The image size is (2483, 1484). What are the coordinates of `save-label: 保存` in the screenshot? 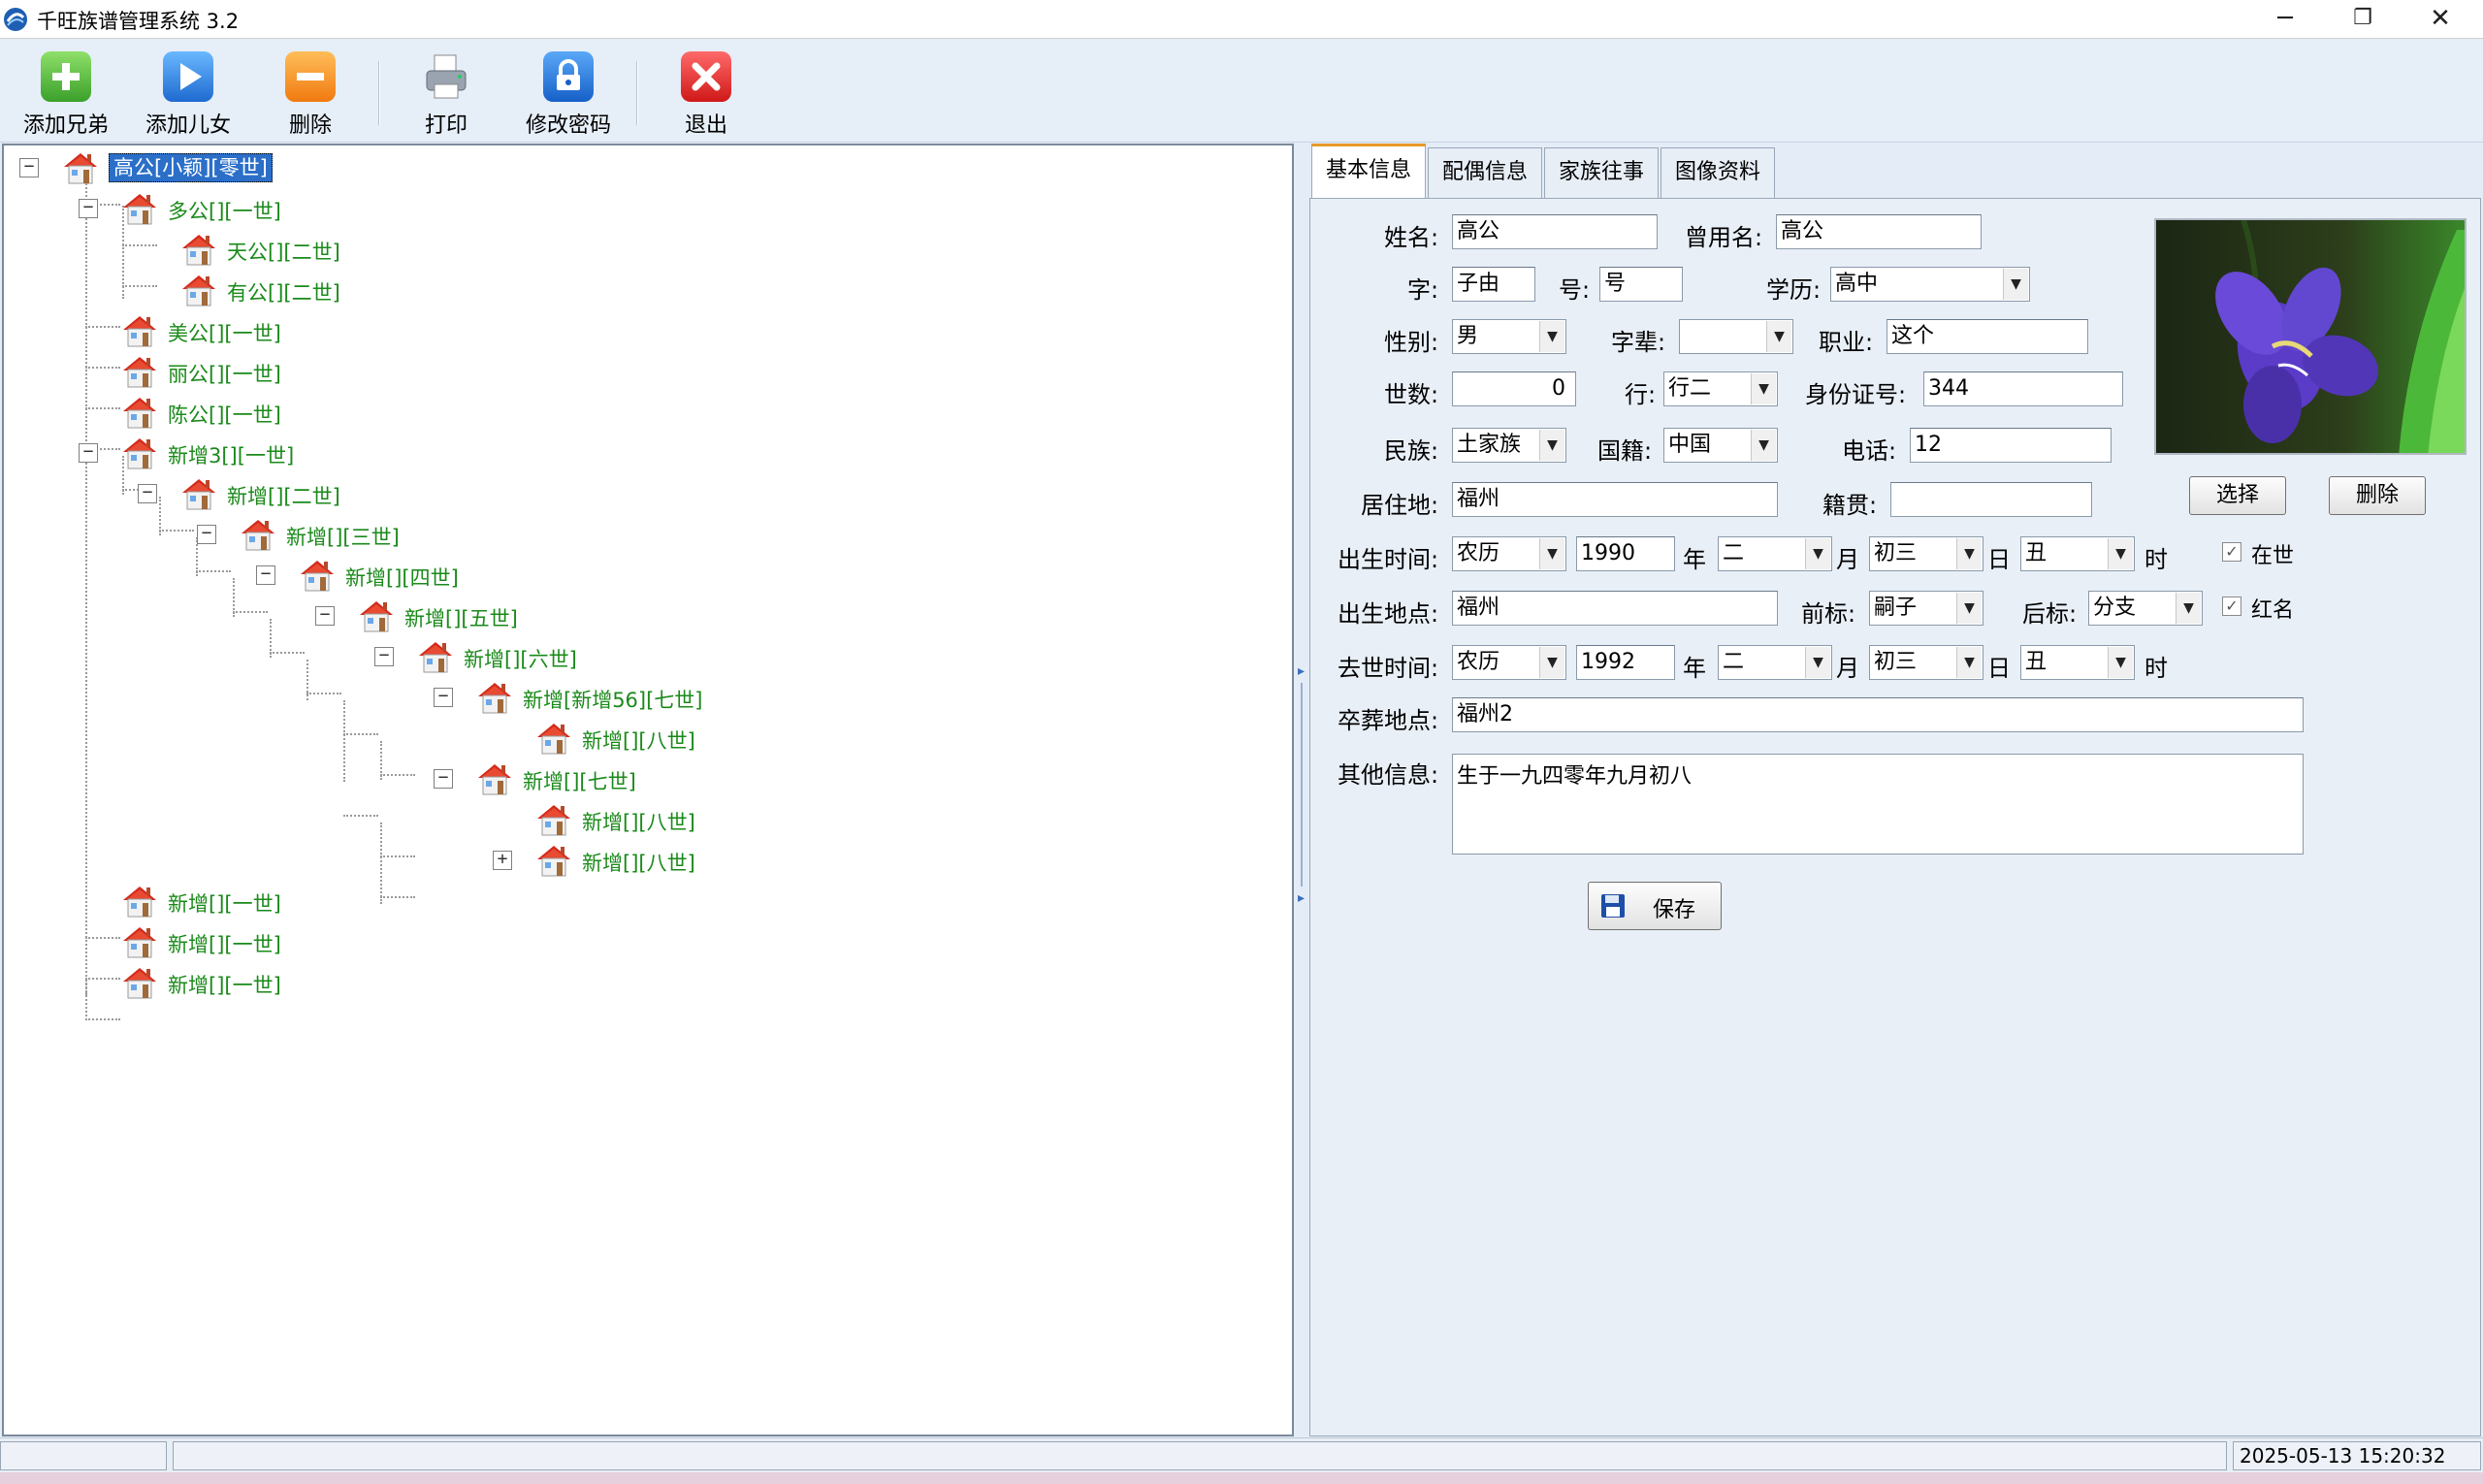 It's located at (1675, 910).